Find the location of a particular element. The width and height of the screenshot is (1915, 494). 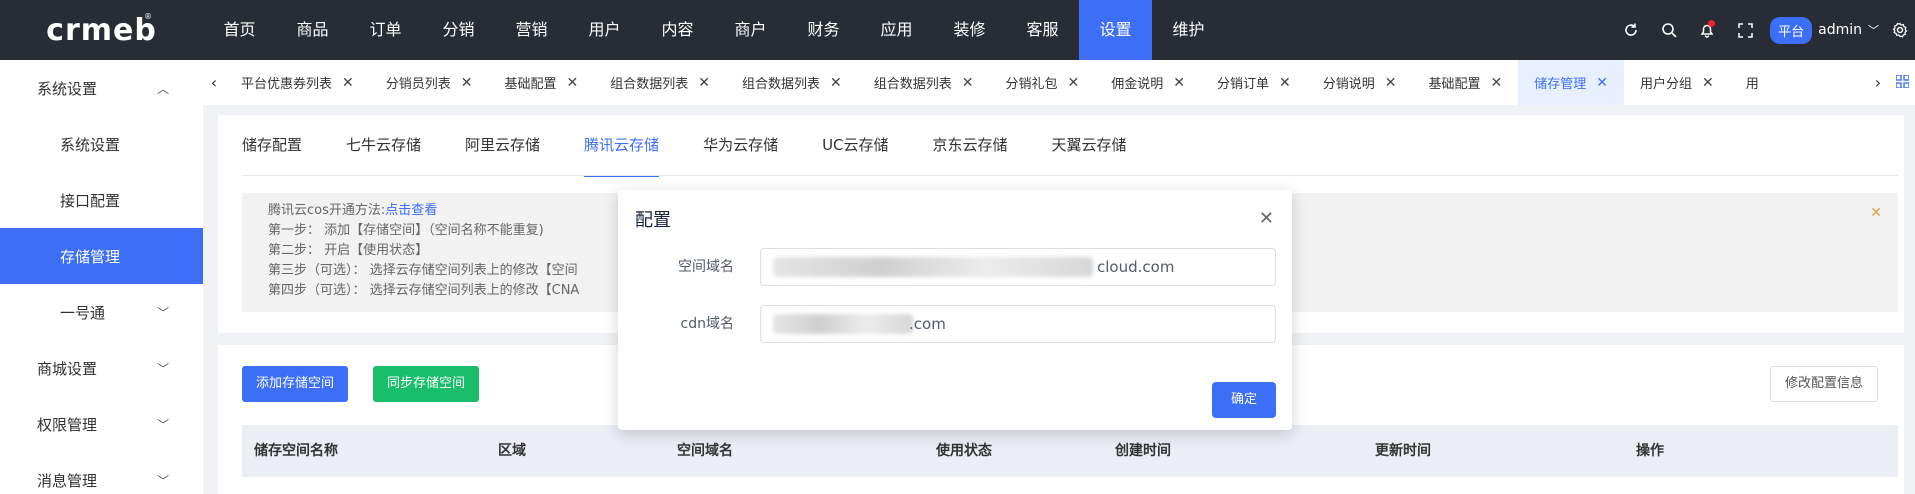

page-tab: 分销订单 ✕ is located at coordinates (1254, 82).